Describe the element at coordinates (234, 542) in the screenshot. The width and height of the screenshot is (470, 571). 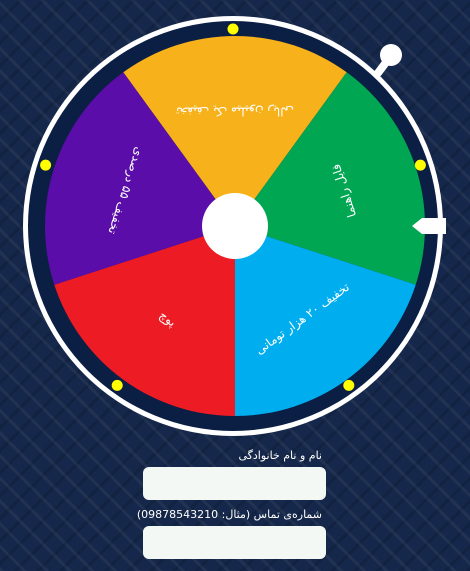
I see `phone-input` at that location.